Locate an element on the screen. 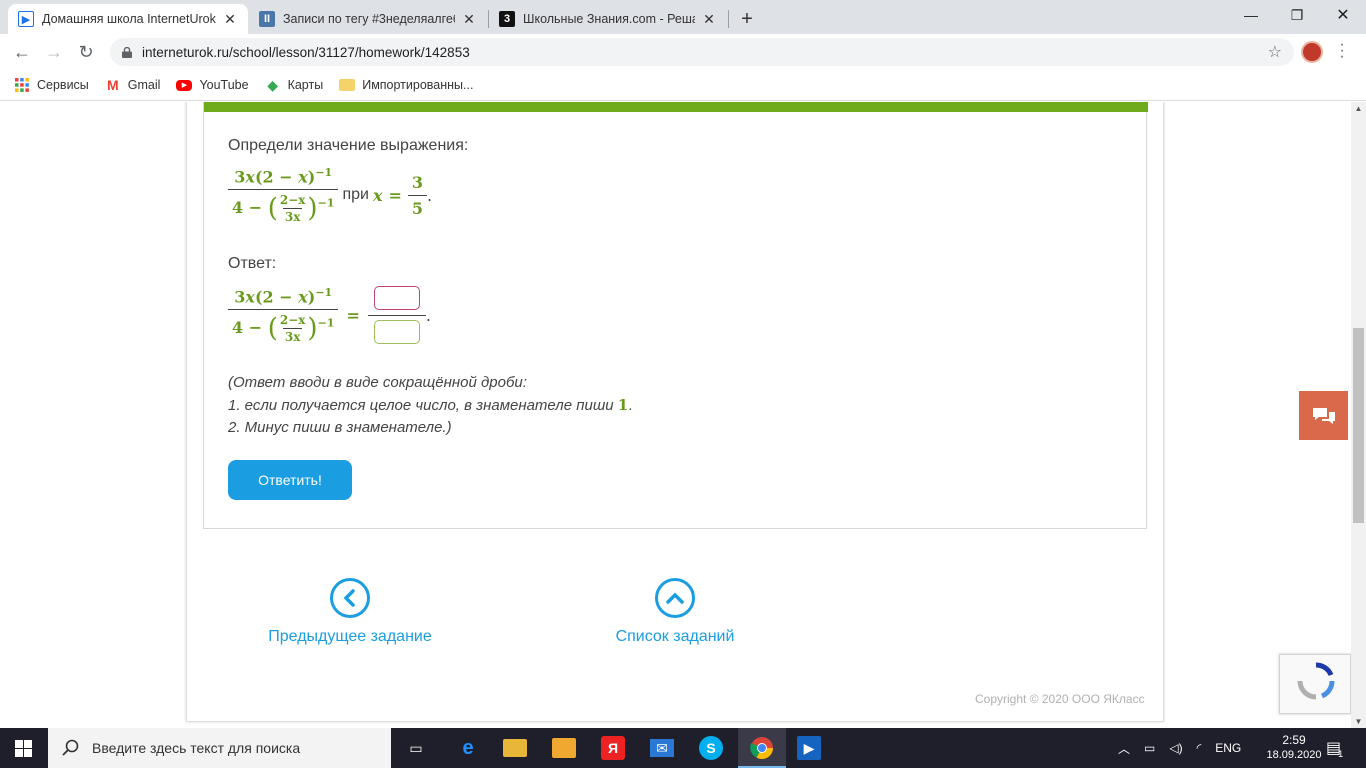 This screenshot has width=1366, height=768. network-icon: ◜ is located at coordinates (1199, 748).